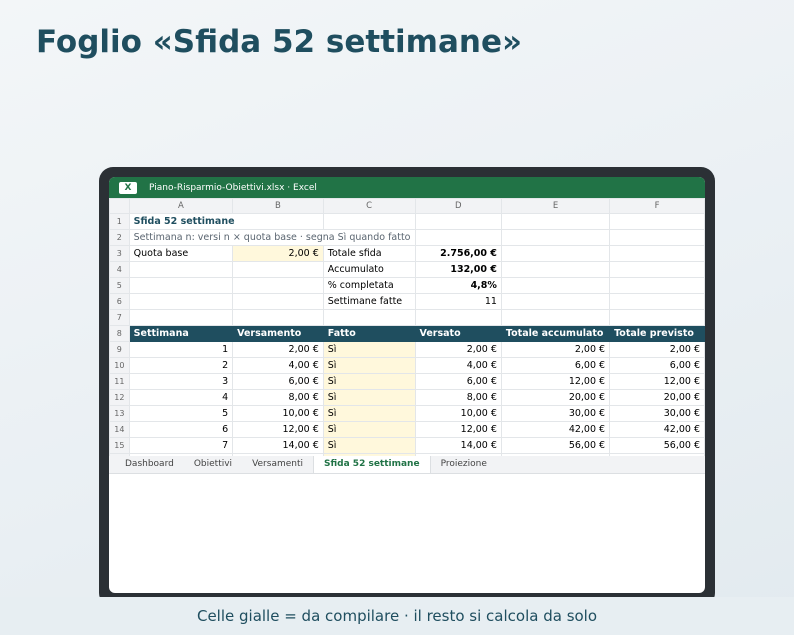 The image size is (794, 635). What do you see at coordinates (119, 285) in the screenshot?
I see `row-header: 5` at bounding box center [119, 285].